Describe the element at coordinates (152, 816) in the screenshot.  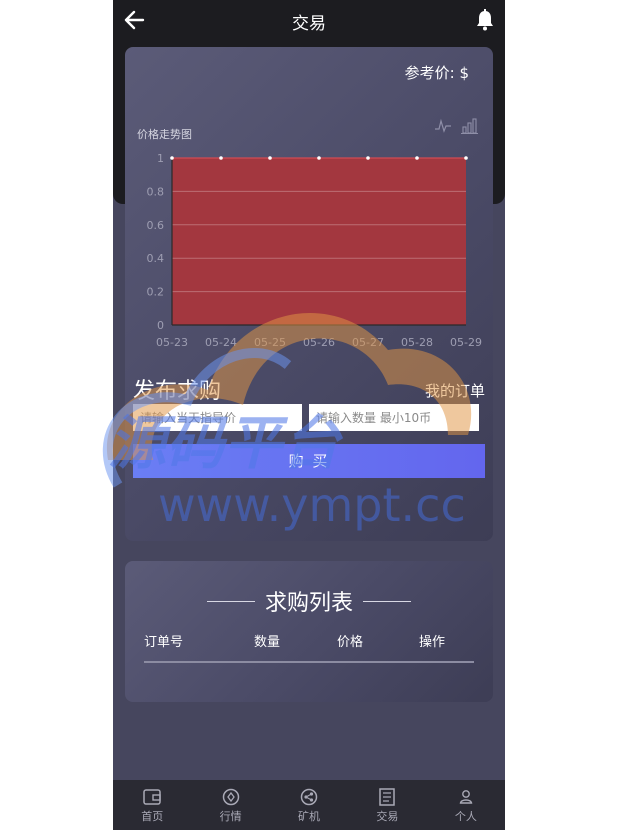
I see `tab-home-label: 首页` at that location.